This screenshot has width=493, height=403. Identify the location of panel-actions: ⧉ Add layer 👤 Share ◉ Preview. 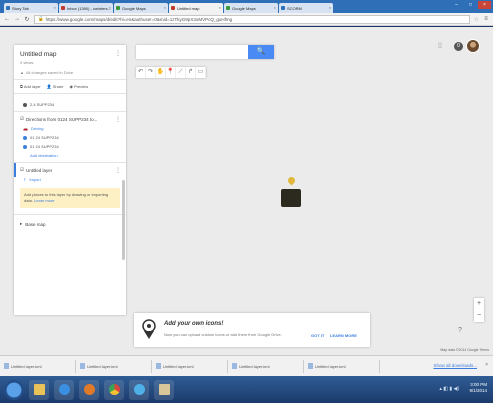
(70, 87).